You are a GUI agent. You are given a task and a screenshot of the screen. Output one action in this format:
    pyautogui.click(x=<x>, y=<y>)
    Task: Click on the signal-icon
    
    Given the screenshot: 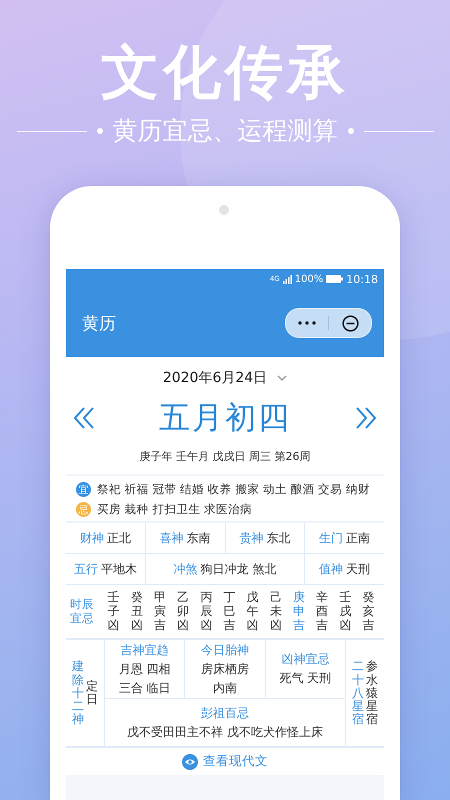 What is the action you would take?
    pyautogui.click(x=287, y=279)
    